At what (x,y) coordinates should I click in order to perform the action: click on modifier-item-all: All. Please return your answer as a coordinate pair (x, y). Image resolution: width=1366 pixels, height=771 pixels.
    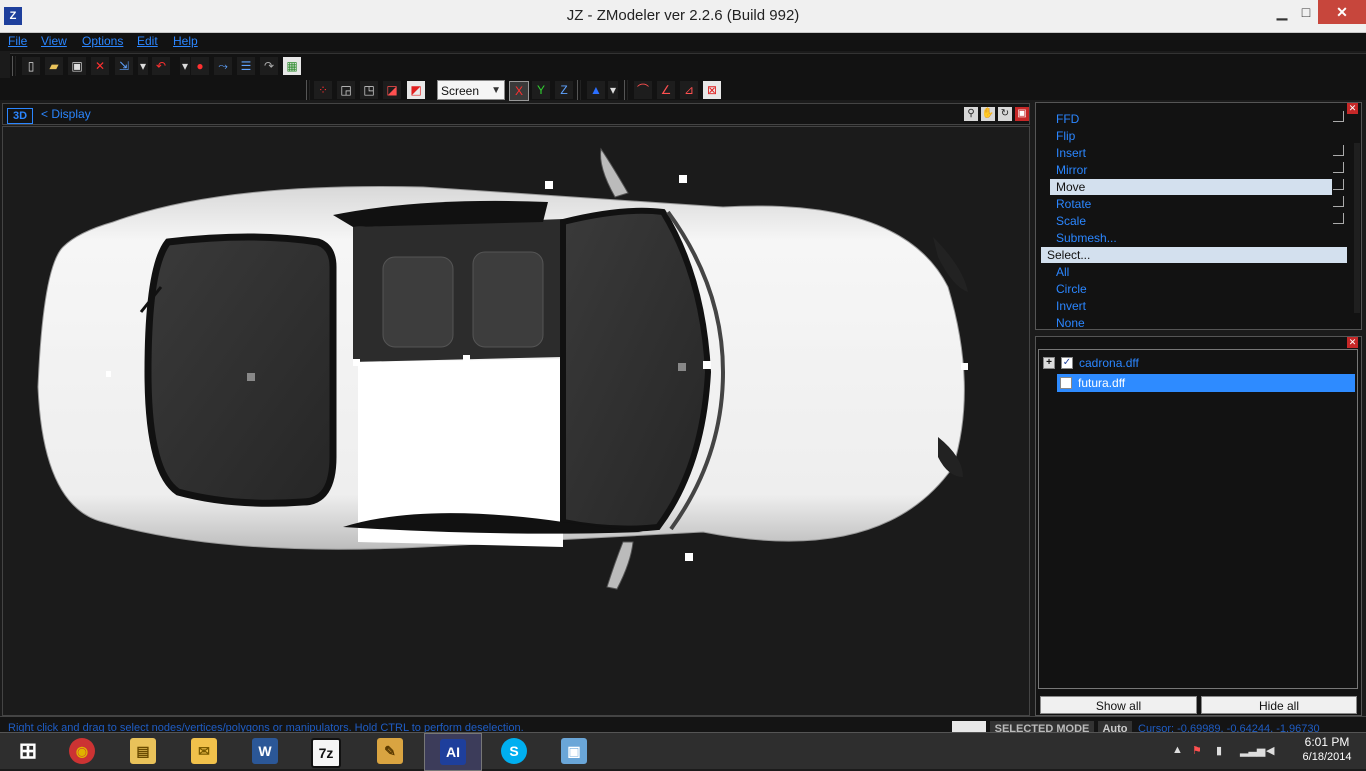
    Looking at the image, I should click on (1062, 272).